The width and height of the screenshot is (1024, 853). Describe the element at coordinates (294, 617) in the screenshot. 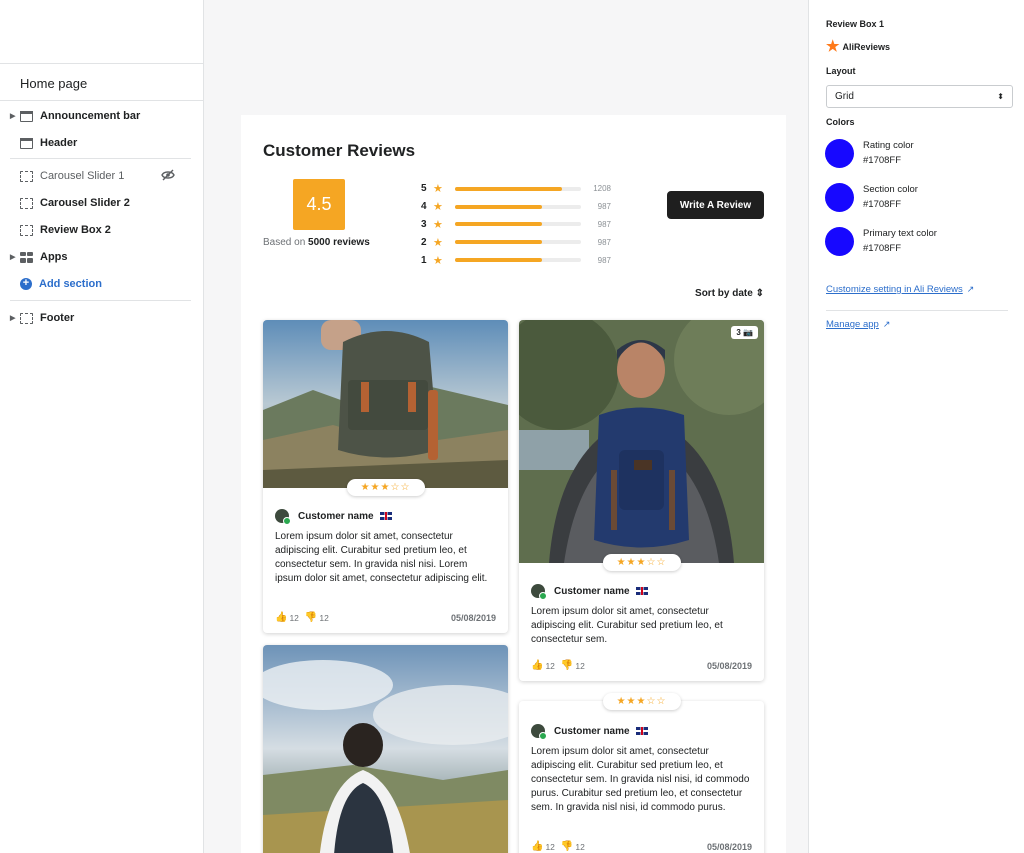

I see `like-count: 12` at that location.